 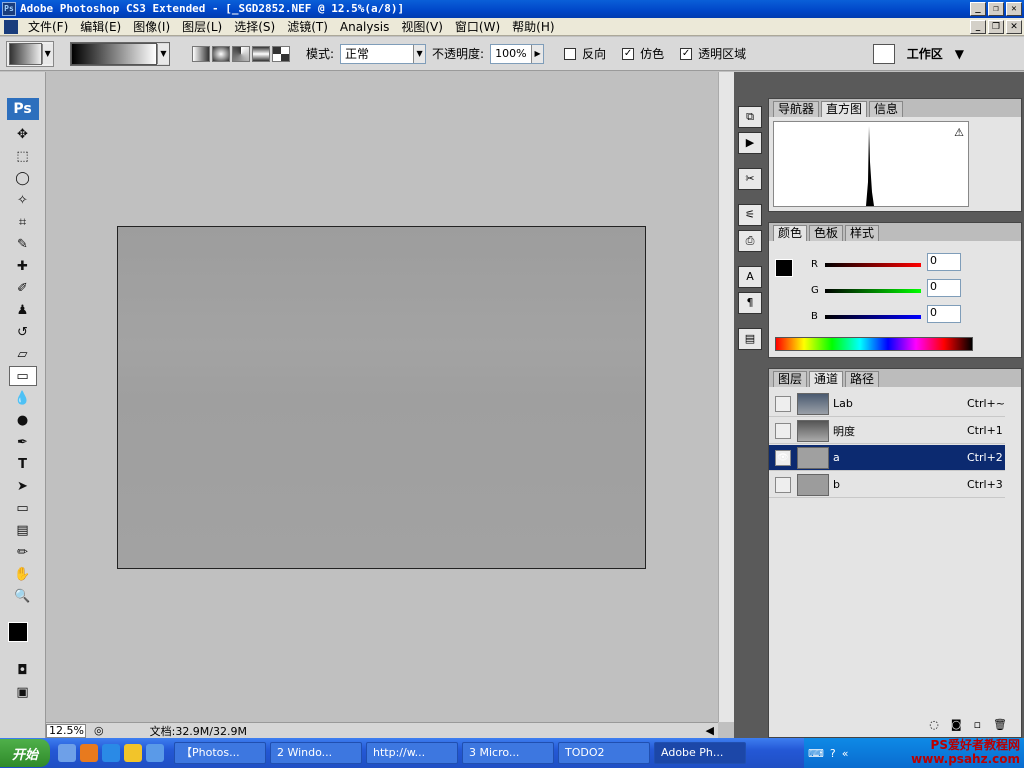 What do you see at coordinates (845, 753) in the screenshot?
I see `tray-expand-icon: «` at bounding box center [845, 753].